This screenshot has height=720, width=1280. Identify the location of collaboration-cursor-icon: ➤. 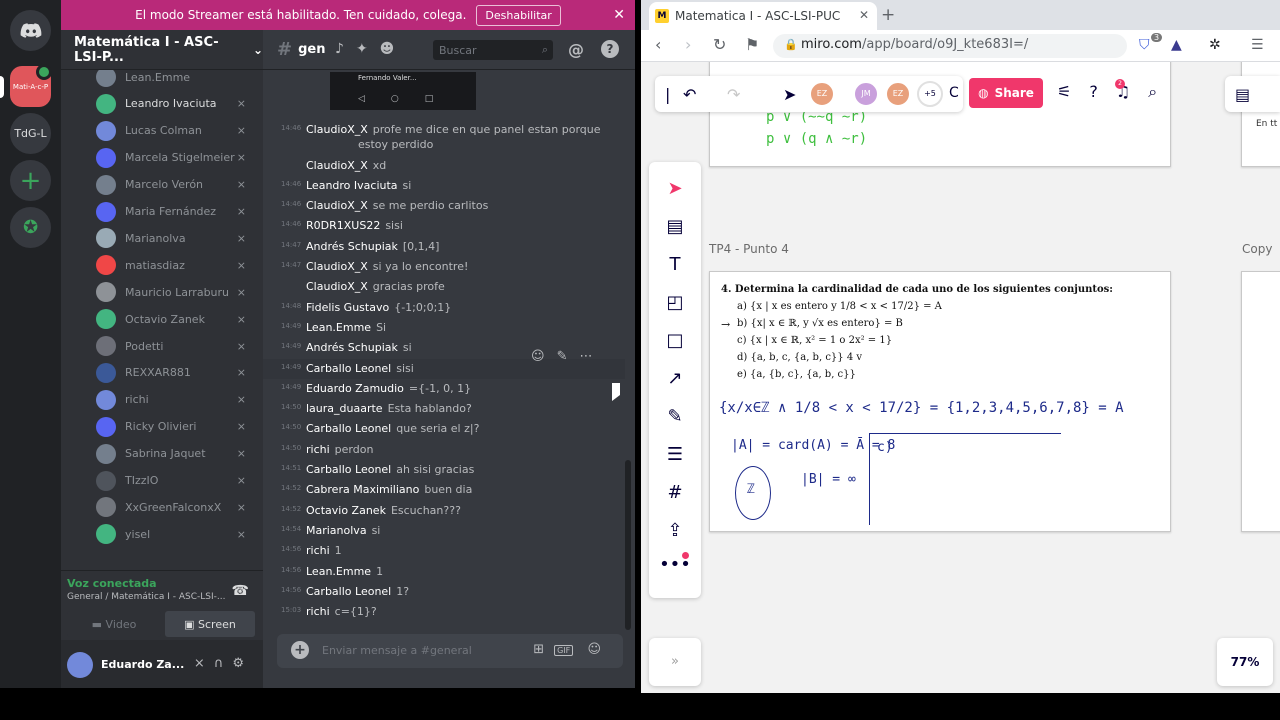
(789, 94).